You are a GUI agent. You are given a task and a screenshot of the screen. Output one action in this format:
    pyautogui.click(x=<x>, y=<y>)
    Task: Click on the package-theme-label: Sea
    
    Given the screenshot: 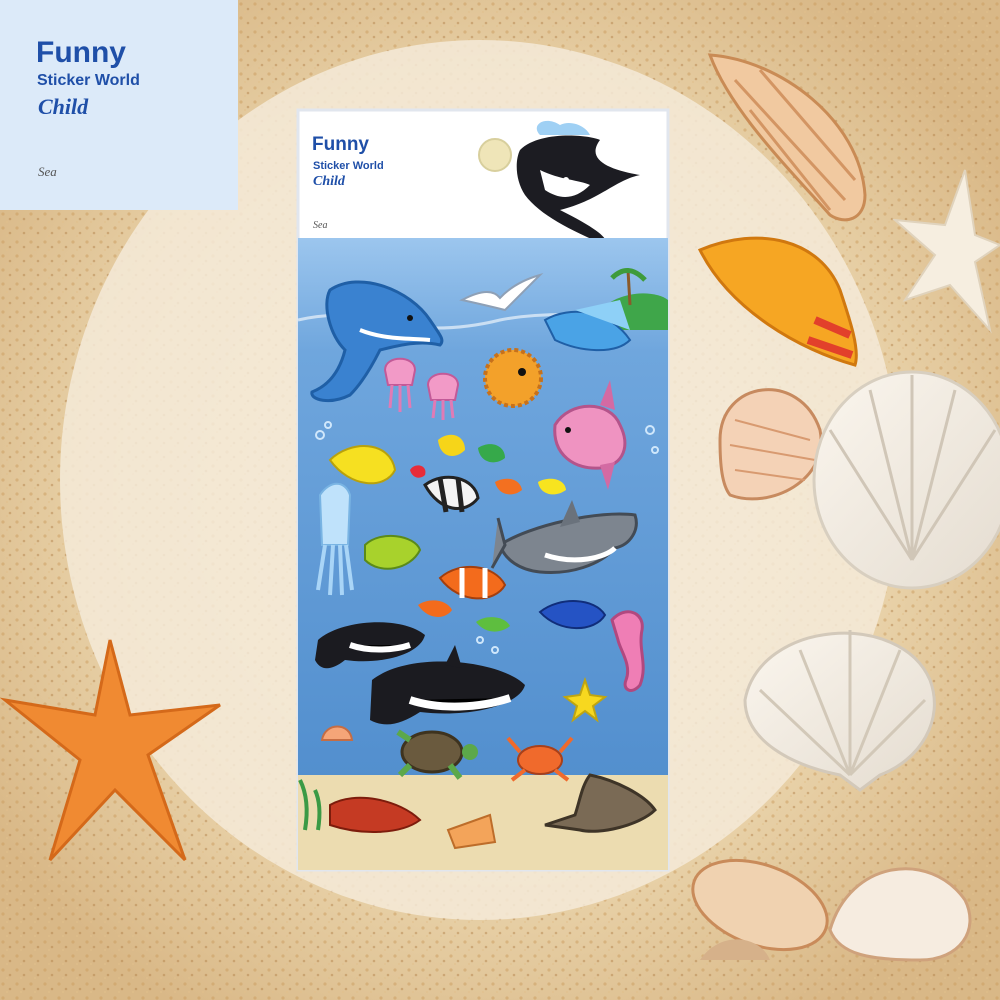 What is the action you would take?
    pyautogui.click(x=320, y=225)
    